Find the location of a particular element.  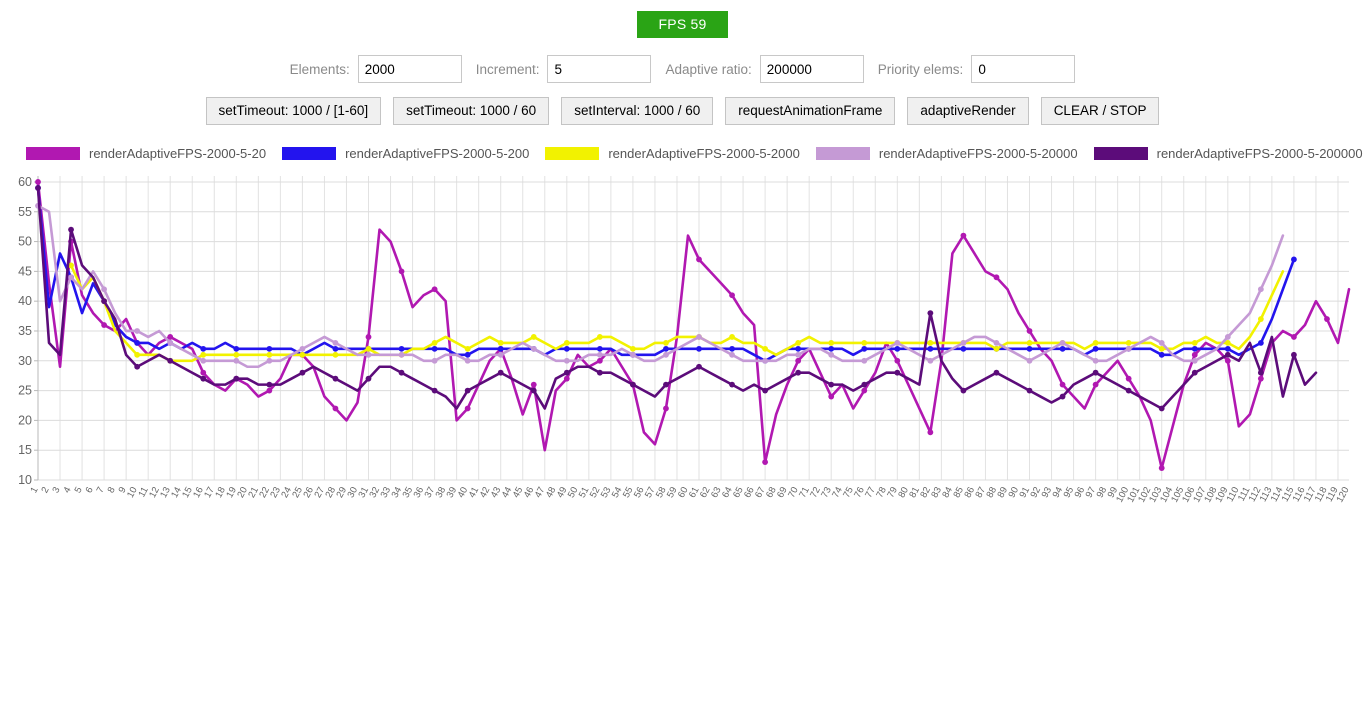

priority-elems-input is located at coordinates (1023, 69).